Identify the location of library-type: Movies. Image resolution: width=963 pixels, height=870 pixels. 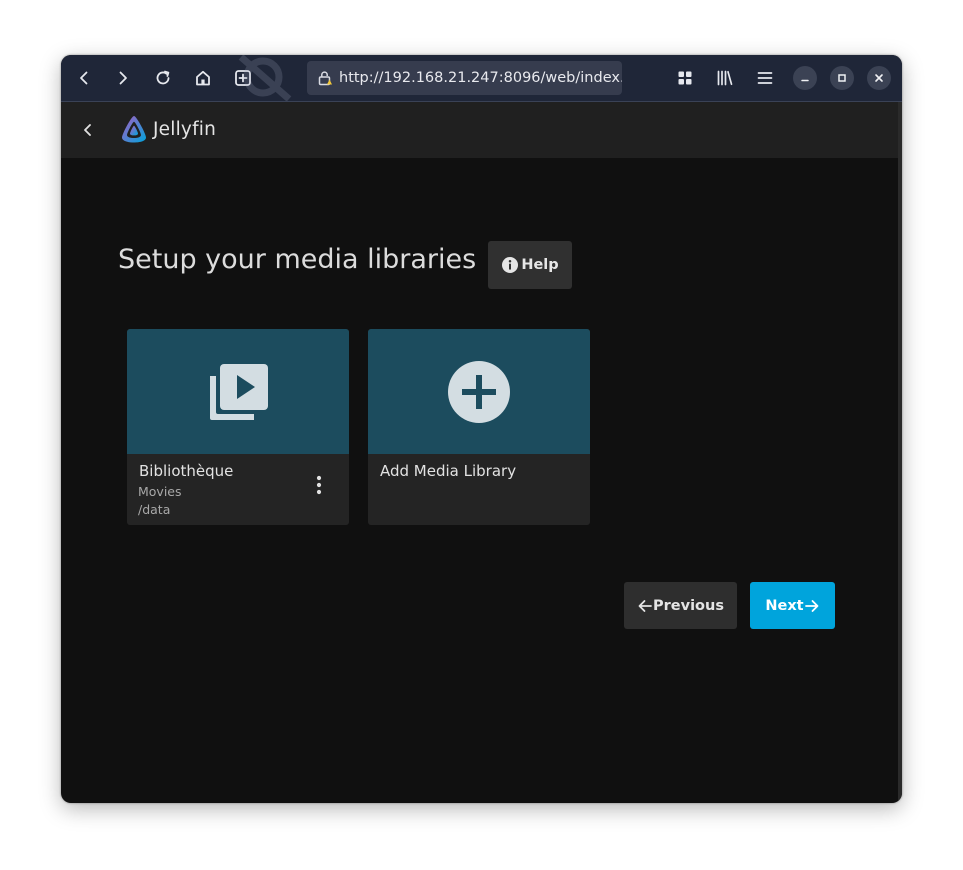
(160, 491).